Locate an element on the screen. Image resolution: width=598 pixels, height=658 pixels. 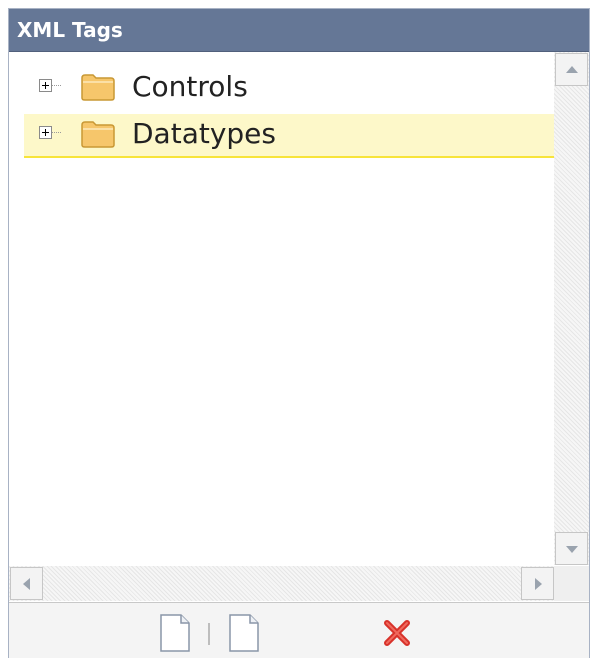
panel-toolbar is located at coordinates (299, 630).